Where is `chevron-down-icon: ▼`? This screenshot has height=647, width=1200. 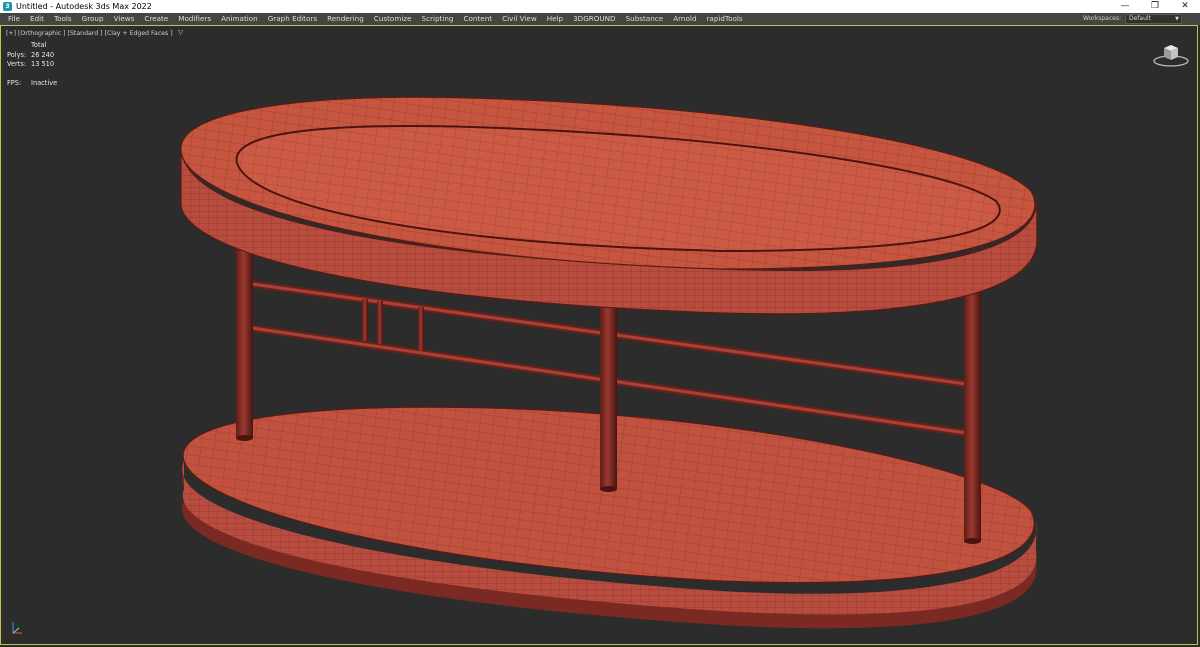 chevron-down-icon: ▼ is located at coordinates (1177, 19).